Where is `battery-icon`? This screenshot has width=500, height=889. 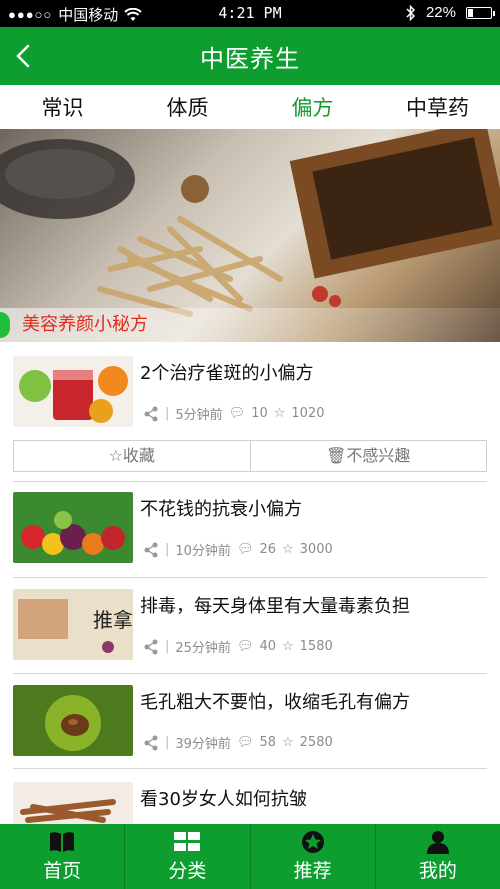 battery-icon is located at coordinates (480, 12).